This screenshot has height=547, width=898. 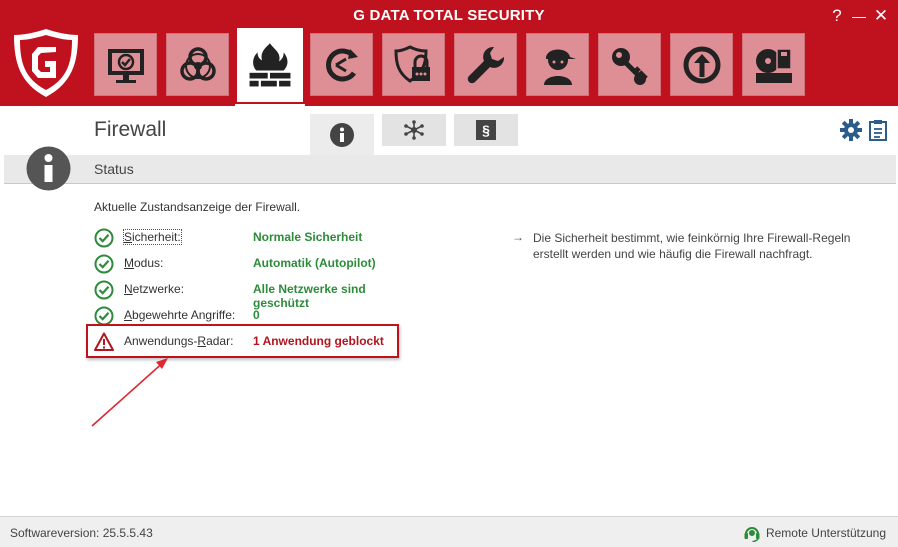 I want to click on anwendungs-radar-label: Anwendungs-Radar:, so click(x=178, y=341).